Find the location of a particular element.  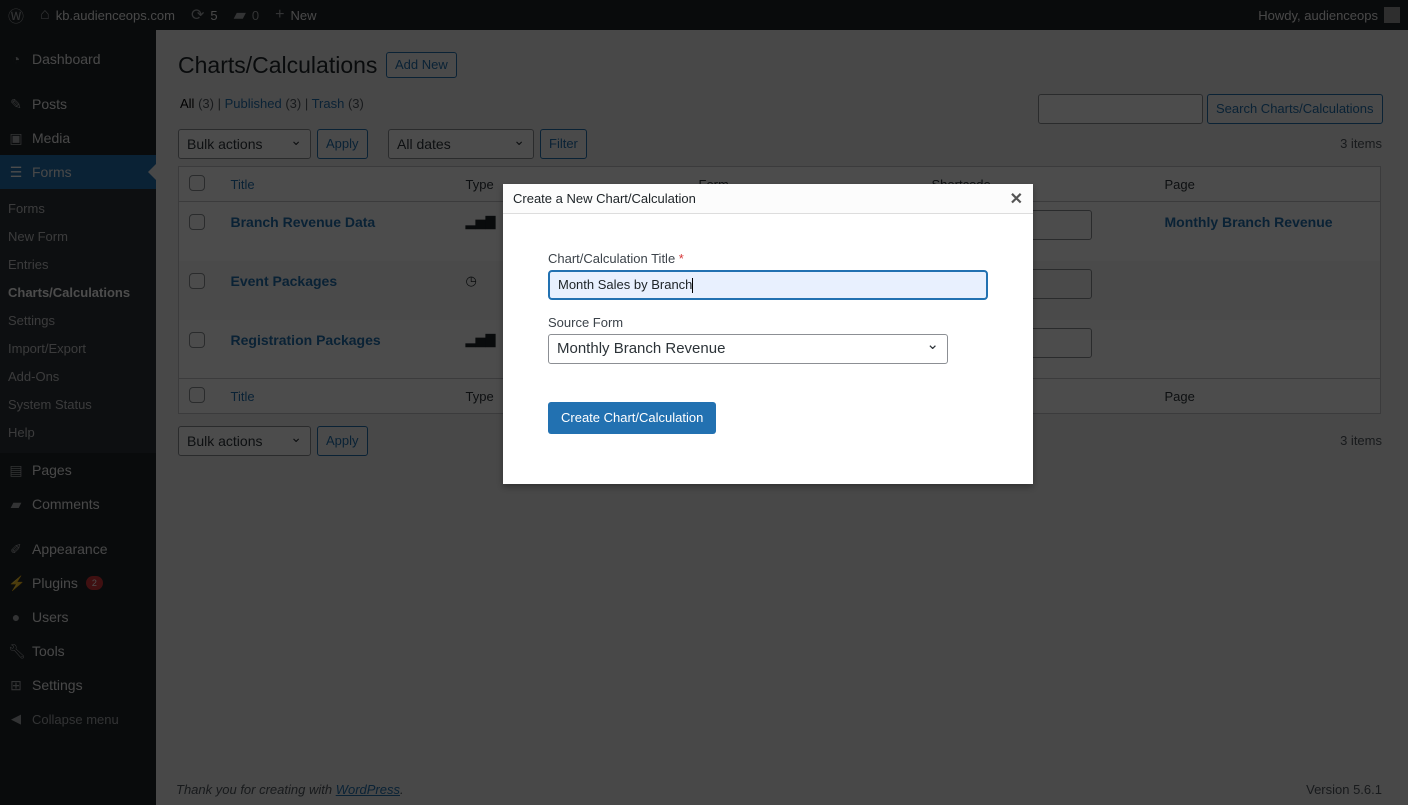

menu-label: Plugins is located at coordinates (55, 583).